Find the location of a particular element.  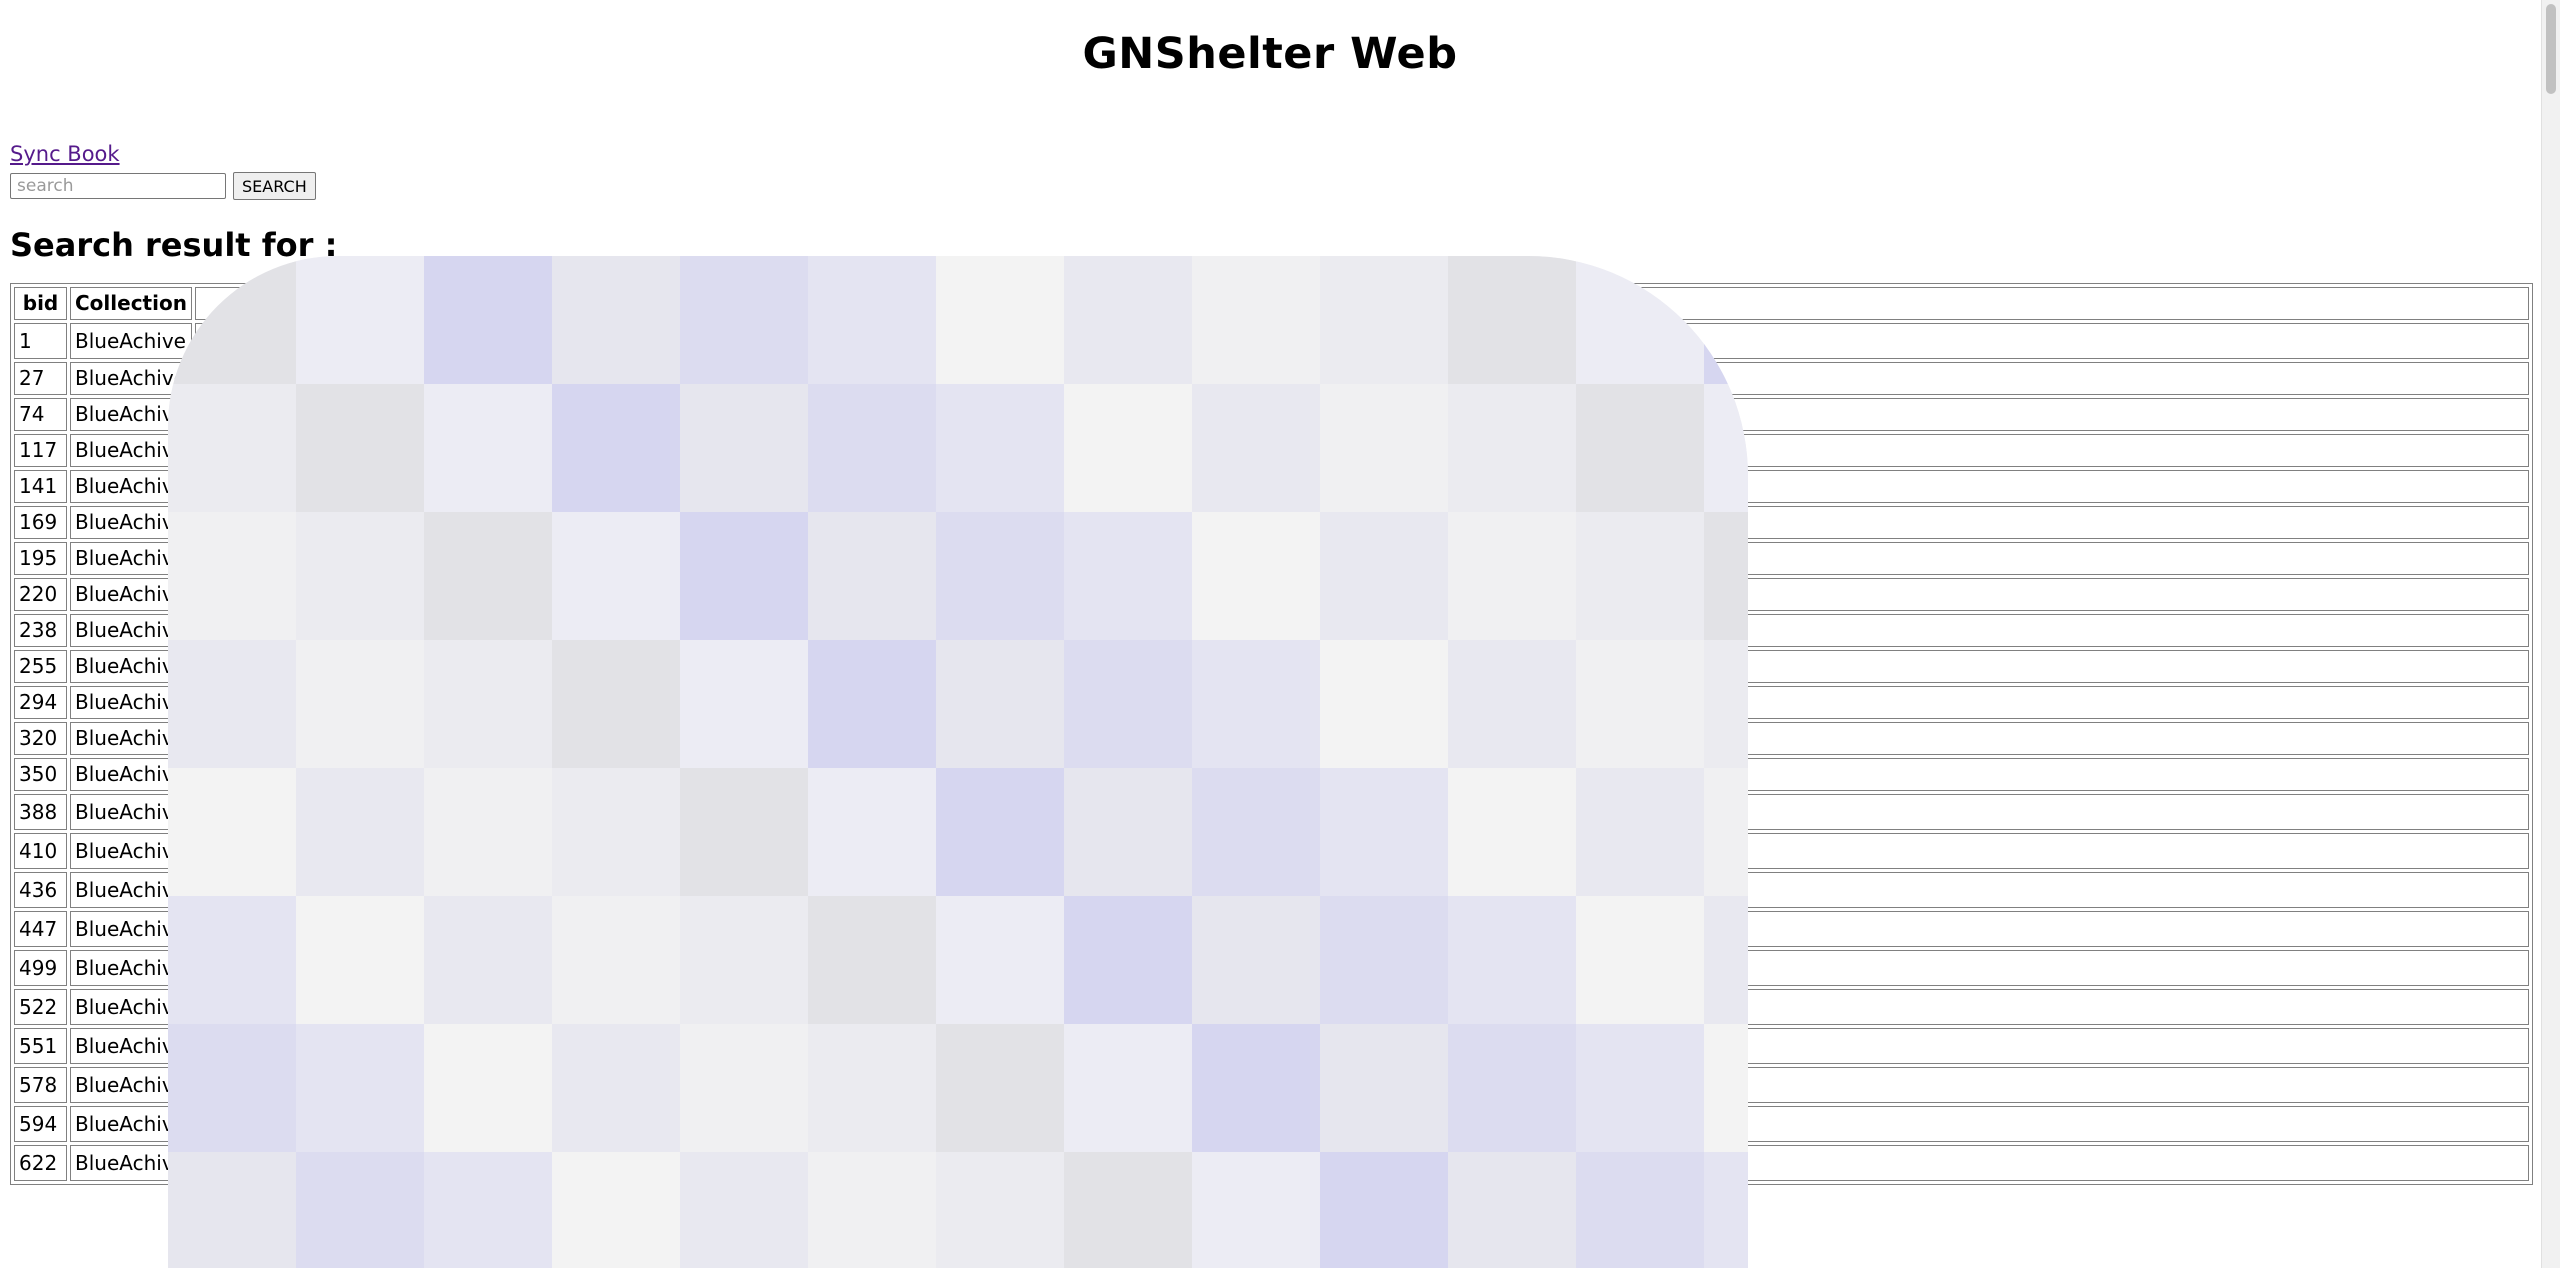

scrollbar-thumb is located at coordinates (2551, 49).